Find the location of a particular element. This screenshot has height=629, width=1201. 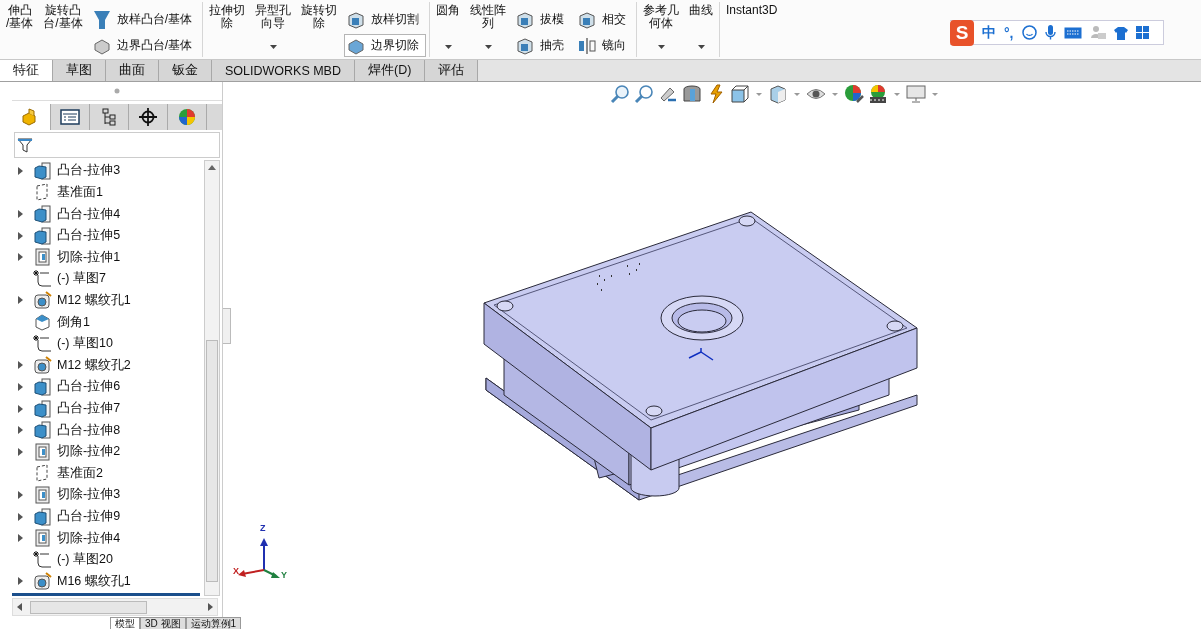

feature-name: 凸台-拉伸4 is located at coordinates (89, 214).